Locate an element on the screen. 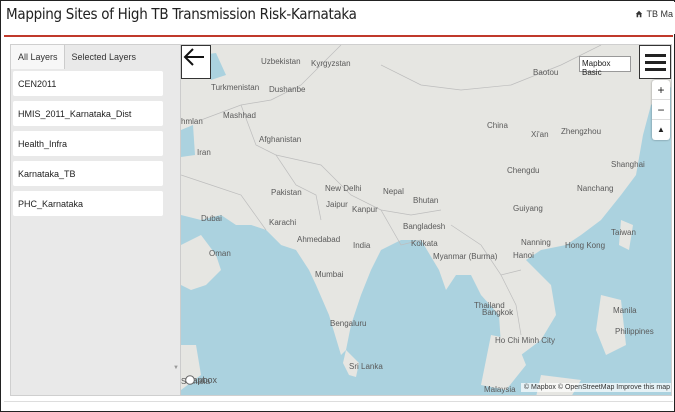 The height and width of the screenshot is (412, 675). back-button is located at coordinates (196, 62).